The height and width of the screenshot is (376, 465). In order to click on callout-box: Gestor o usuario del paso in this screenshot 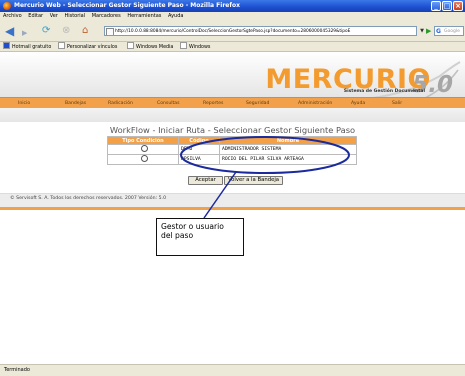, I will do `click(200, 237)`.